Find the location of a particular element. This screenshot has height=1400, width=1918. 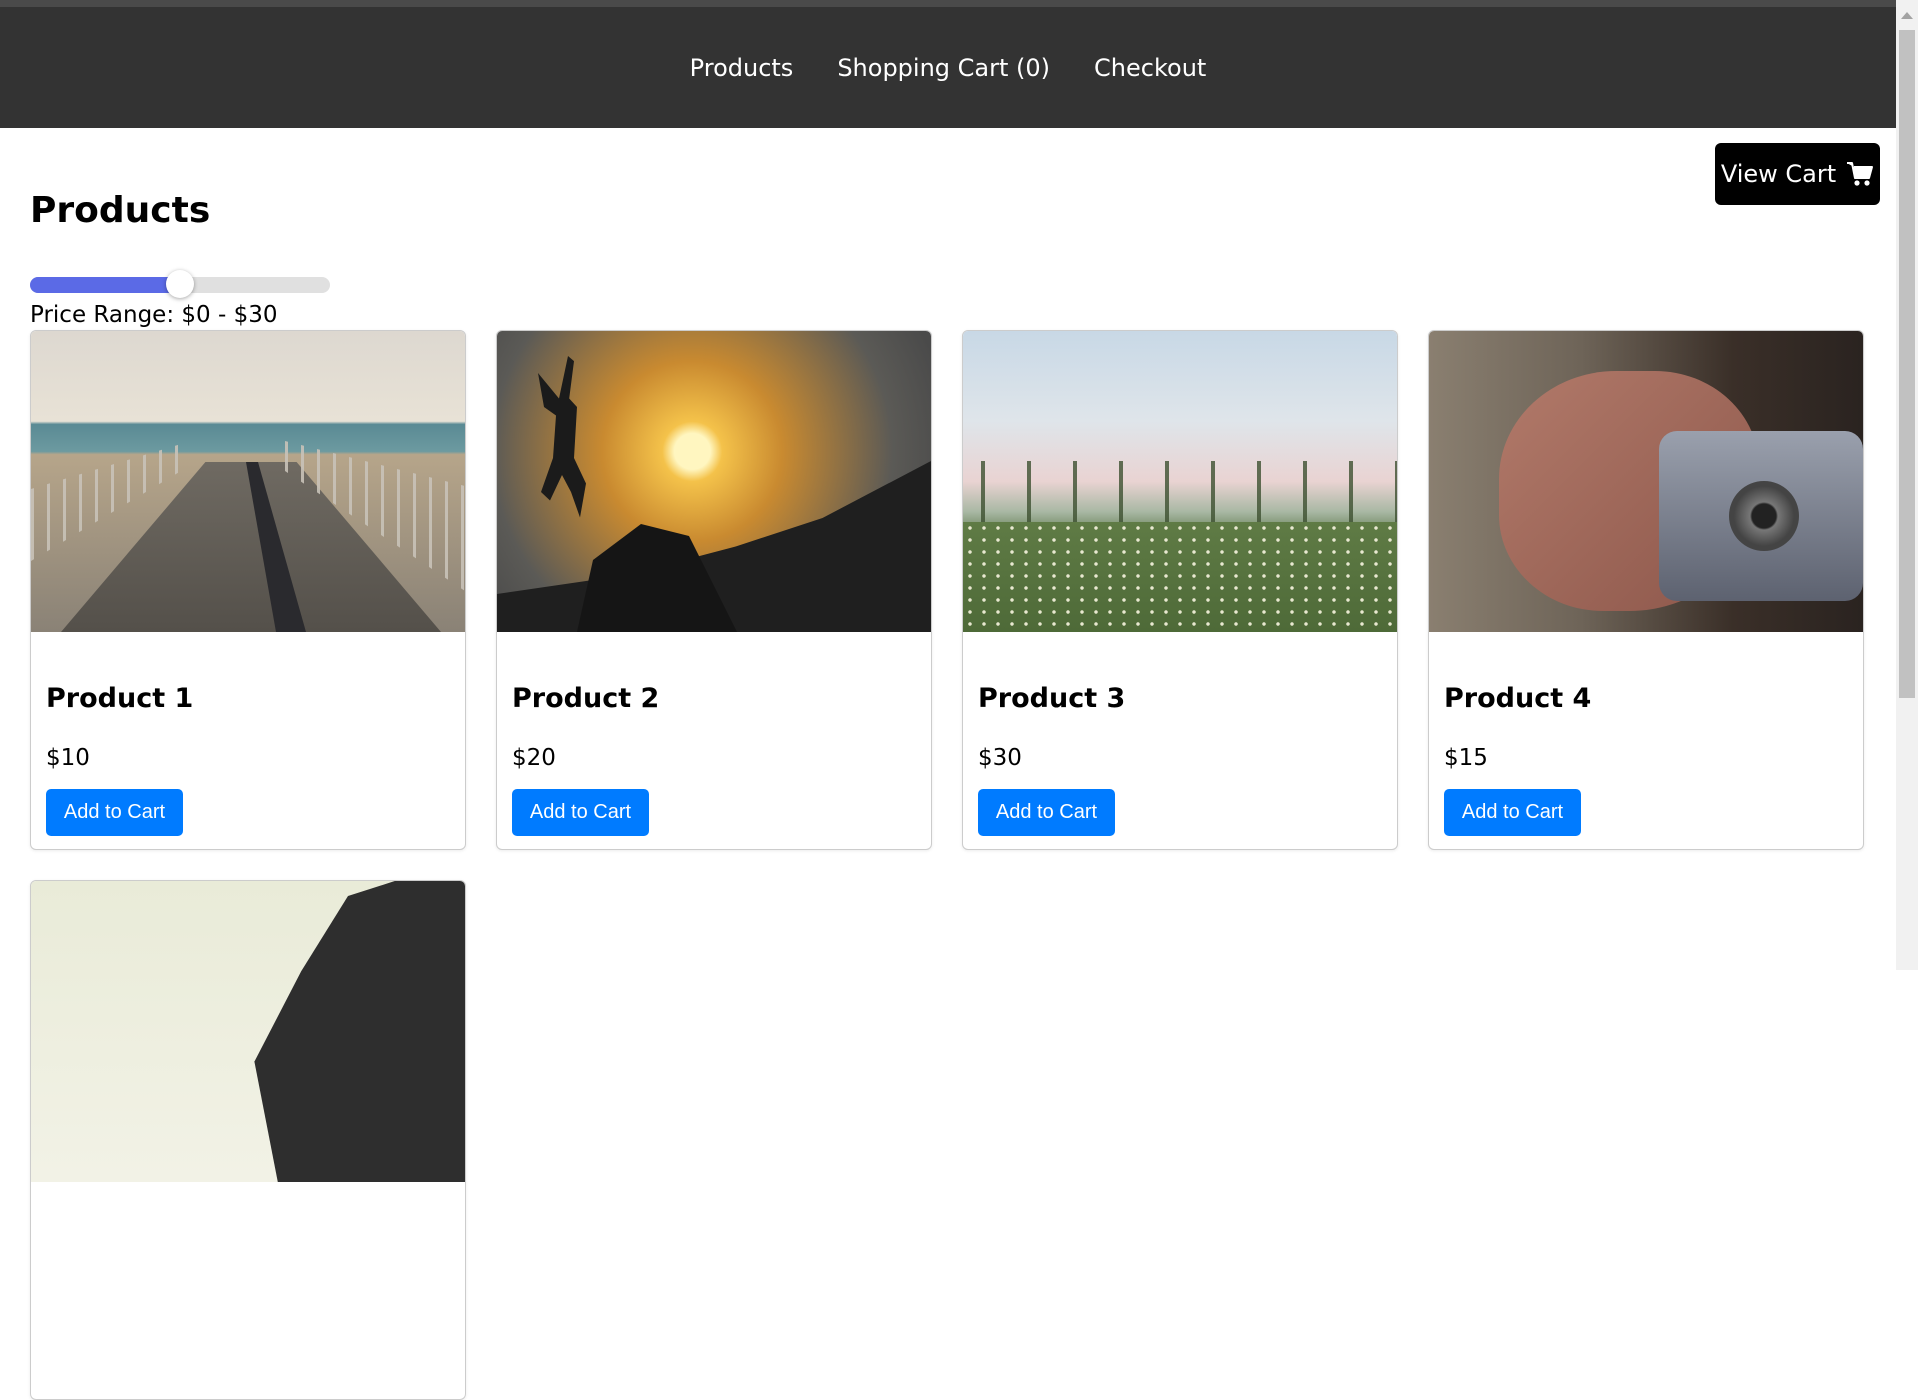

top-navbar: Products Shopping Cart (0) Checkout is located at coordinates (948, 67).